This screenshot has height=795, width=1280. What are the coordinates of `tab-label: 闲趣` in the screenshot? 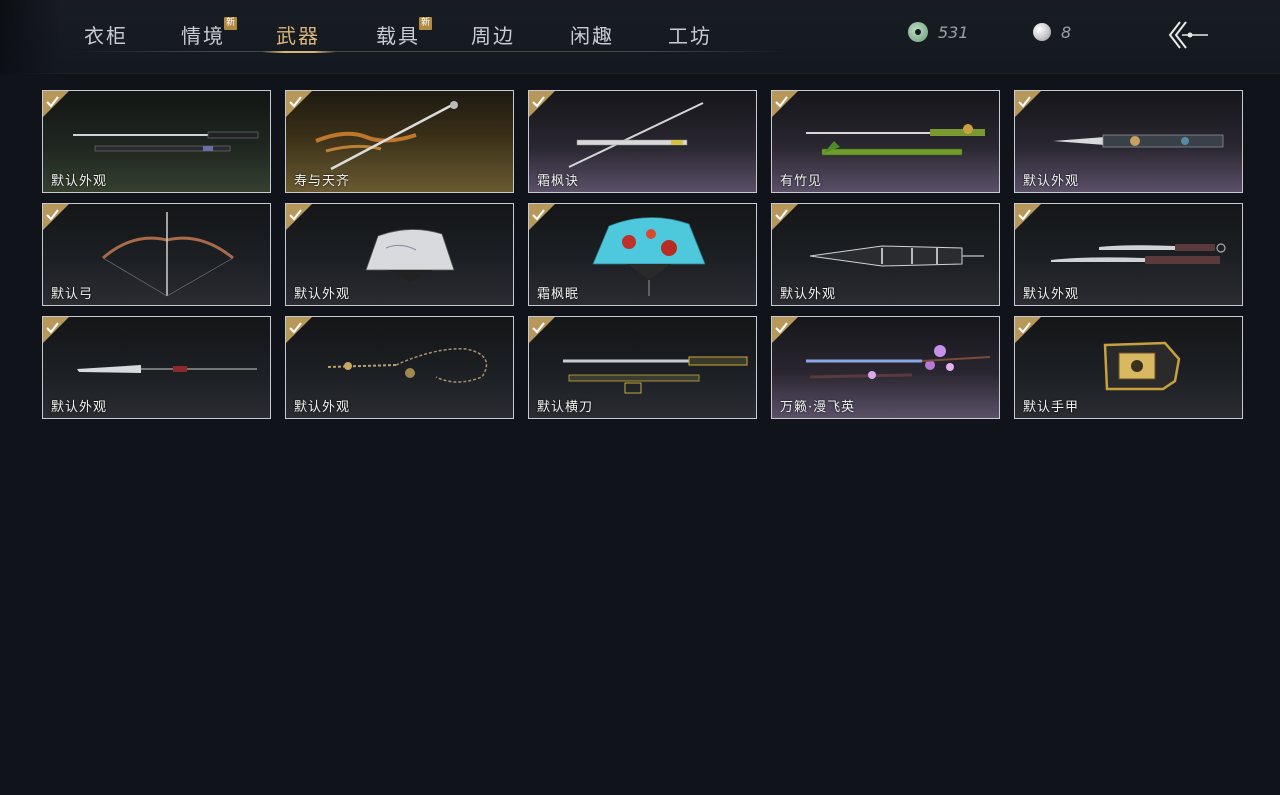 It's located at (592, 36).